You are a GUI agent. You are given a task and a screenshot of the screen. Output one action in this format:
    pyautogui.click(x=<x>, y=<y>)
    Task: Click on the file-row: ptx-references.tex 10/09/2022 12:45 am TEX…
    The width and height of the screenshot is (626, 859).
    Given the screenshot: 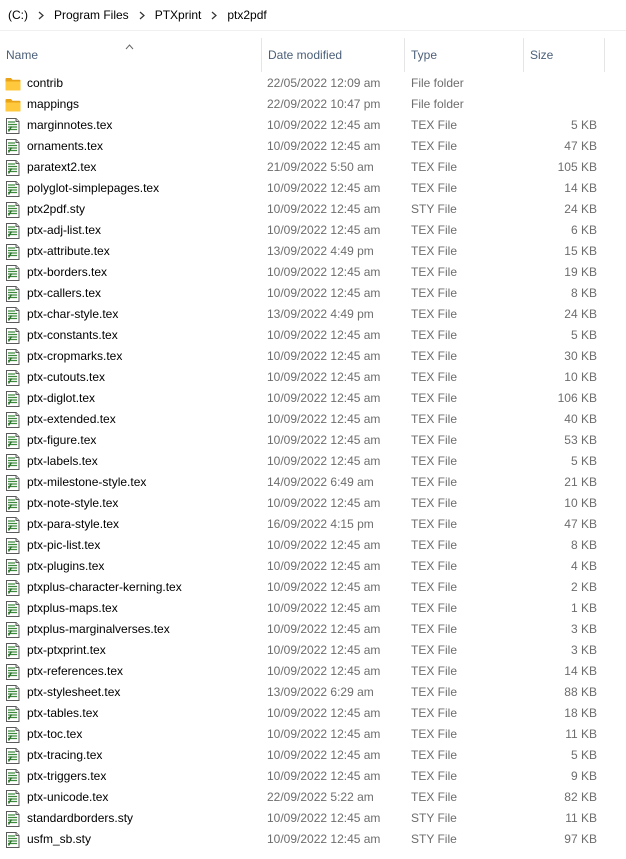 What is the action you would take?
    pyautogui.click(x=313, y=671)
    